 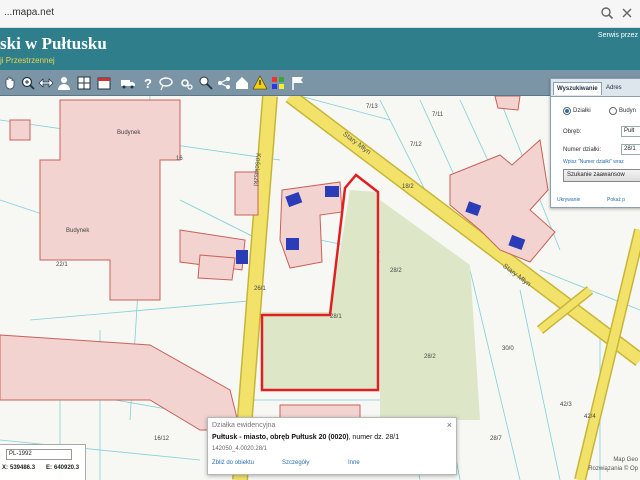 What do you see at coordinates (408, 187) in the screenshot?
I see `parcel-label: 18/2` at bounding box center [408, 187].